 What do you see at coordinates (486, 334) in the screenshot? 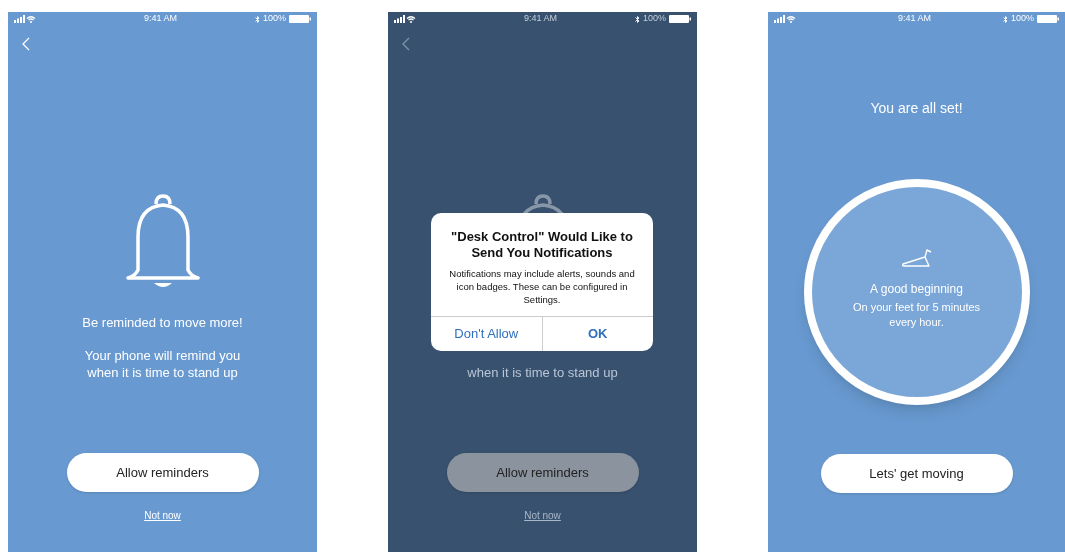
I see `dialog-button: Don't Allow` at bounding box center [486, 334].